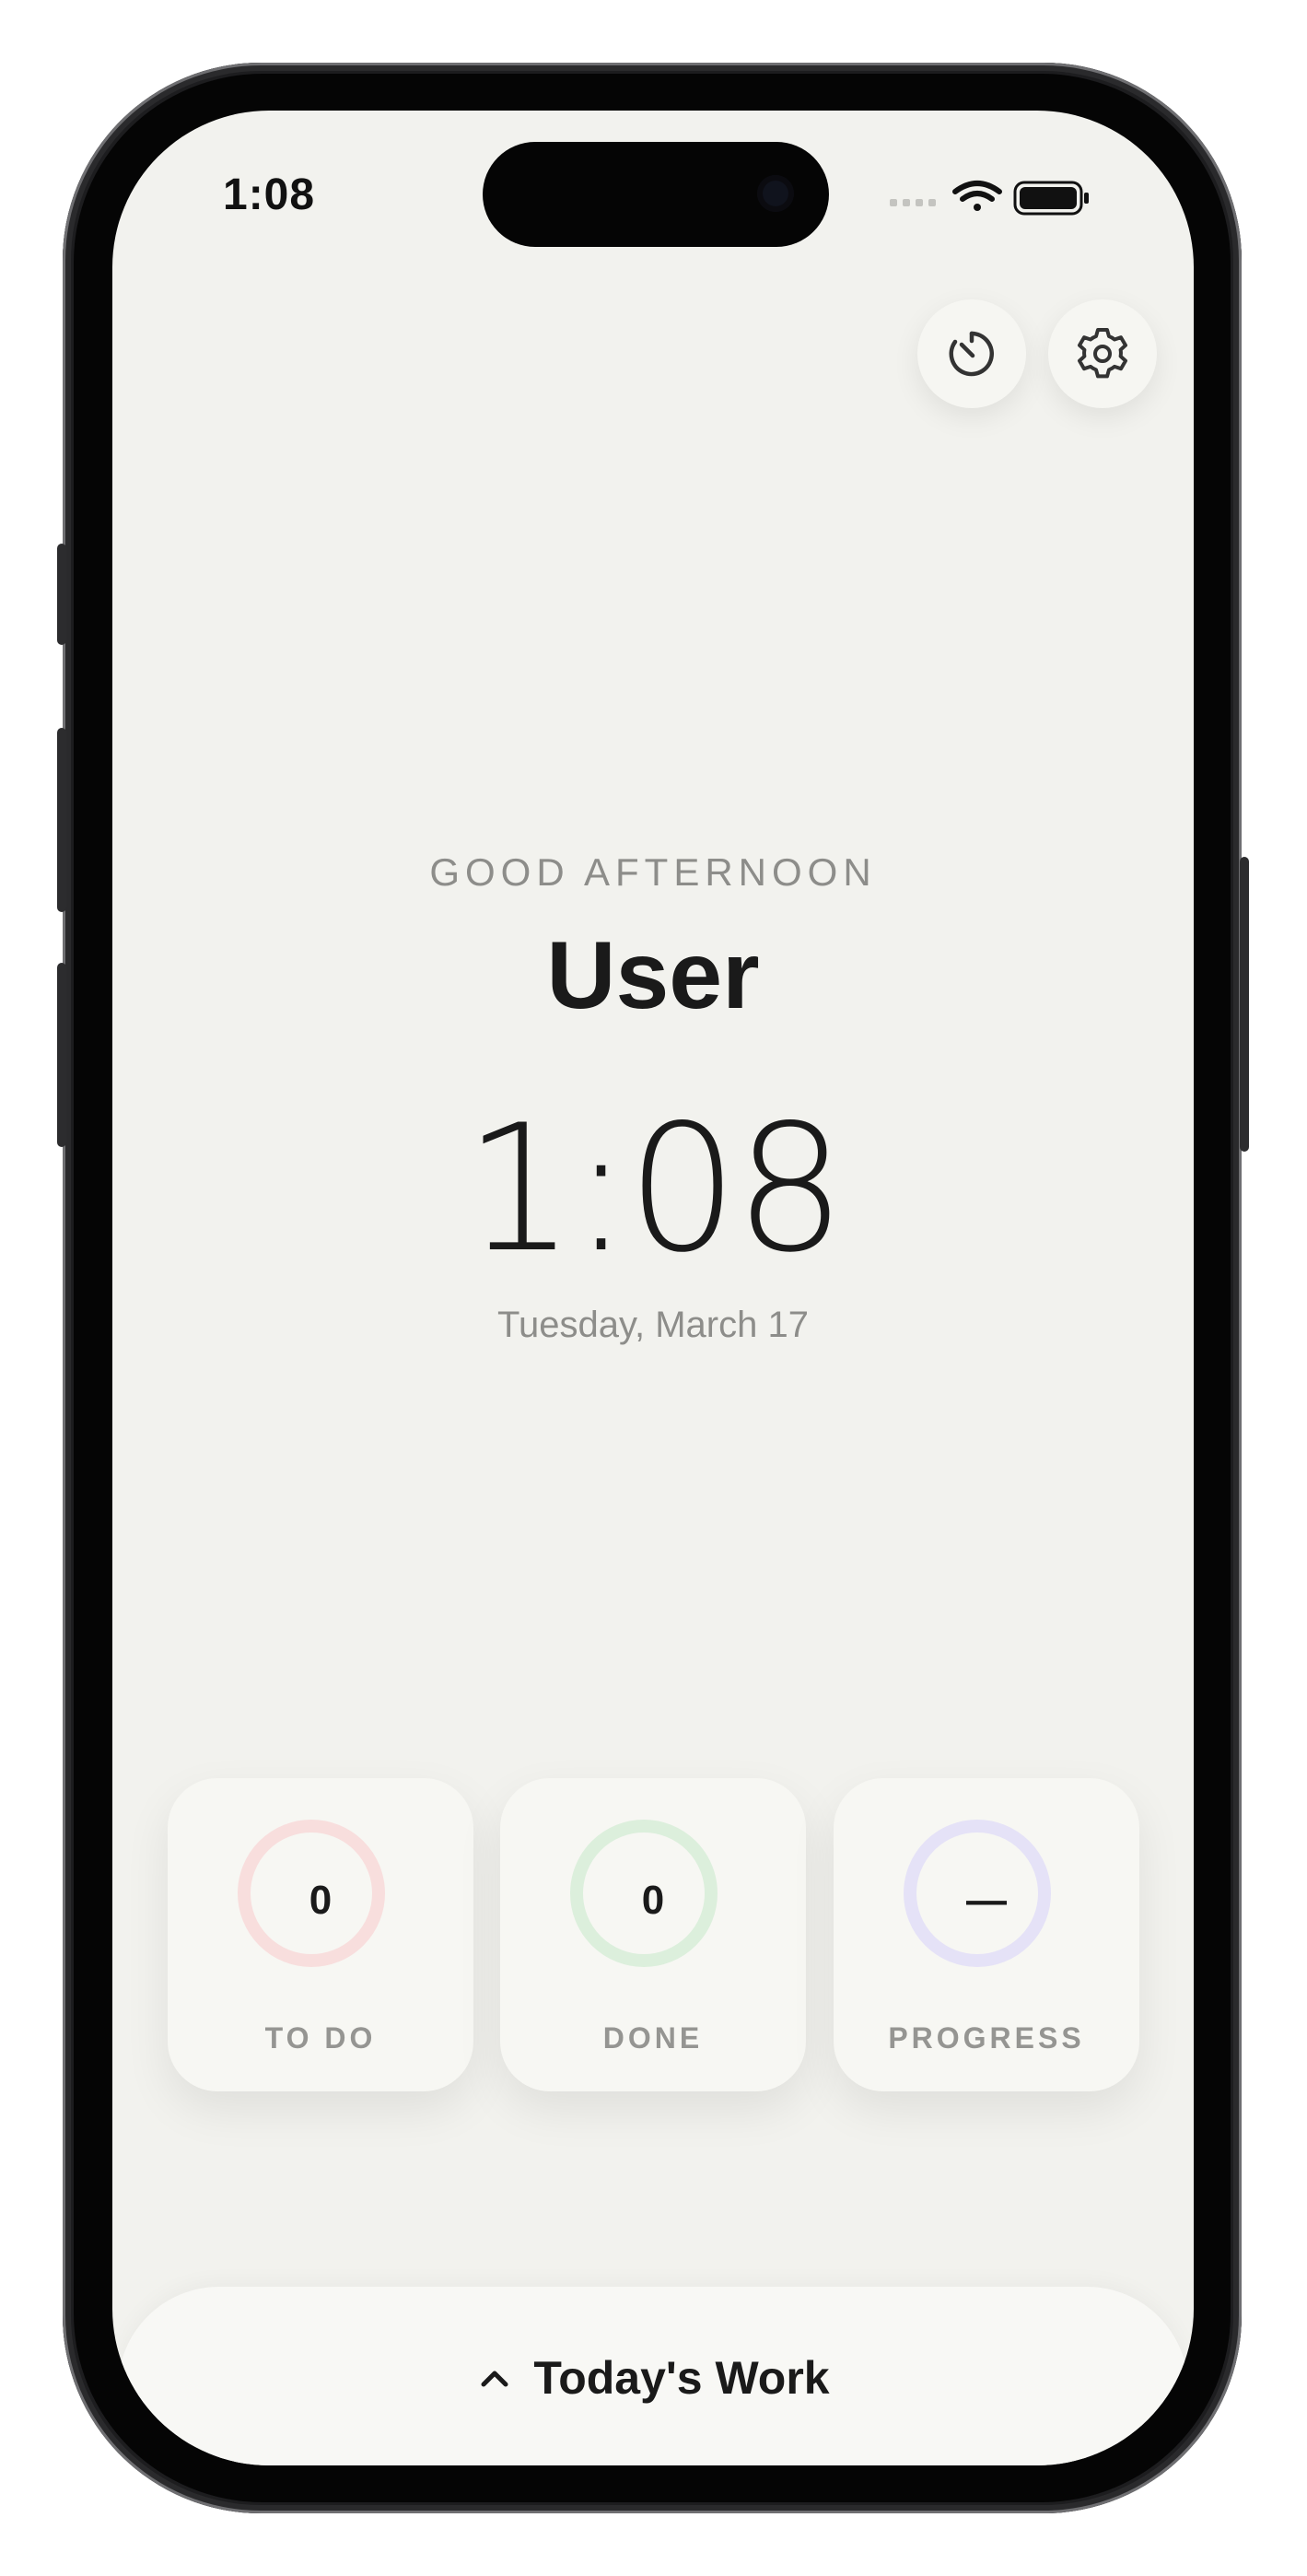 The image size is (1307, 2576). Describe the element at coordinates (1245, 1004) in the screenshot. I see `power-button` at that location.